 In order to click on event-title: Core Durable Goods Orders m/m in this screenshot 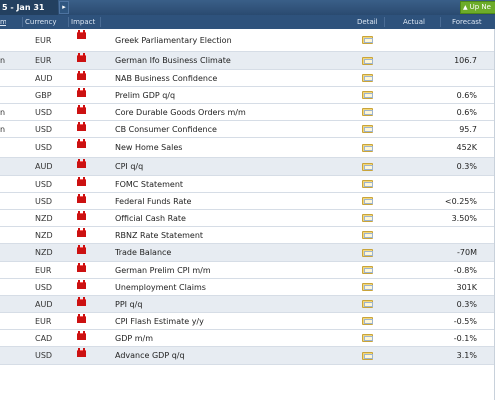, I will do `click(180, 112)`.